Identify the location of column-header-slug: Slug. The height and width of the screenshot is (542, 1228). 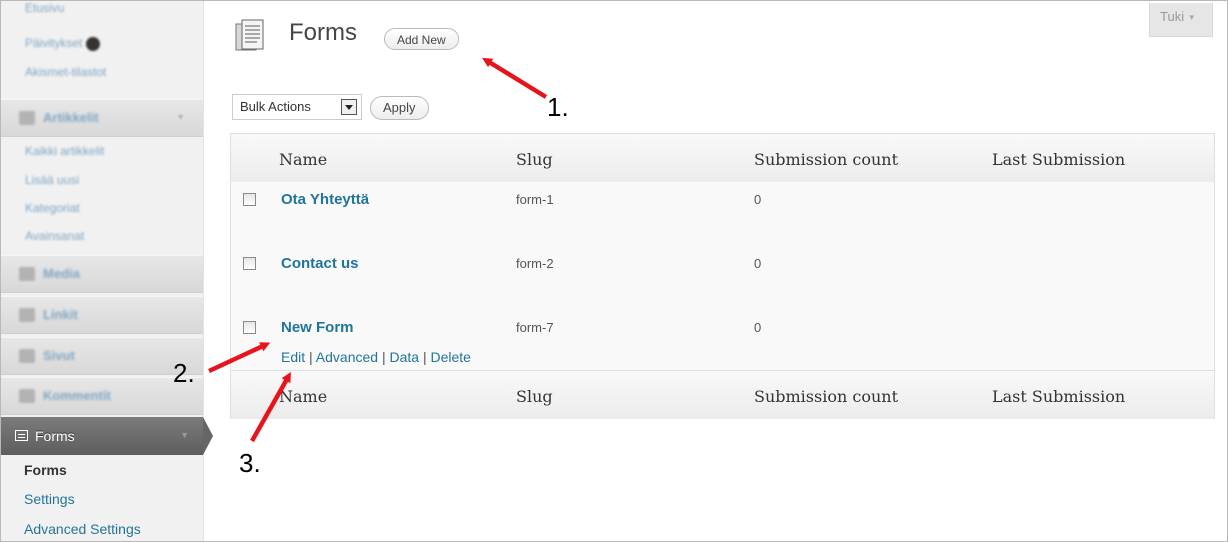
(534, 159).